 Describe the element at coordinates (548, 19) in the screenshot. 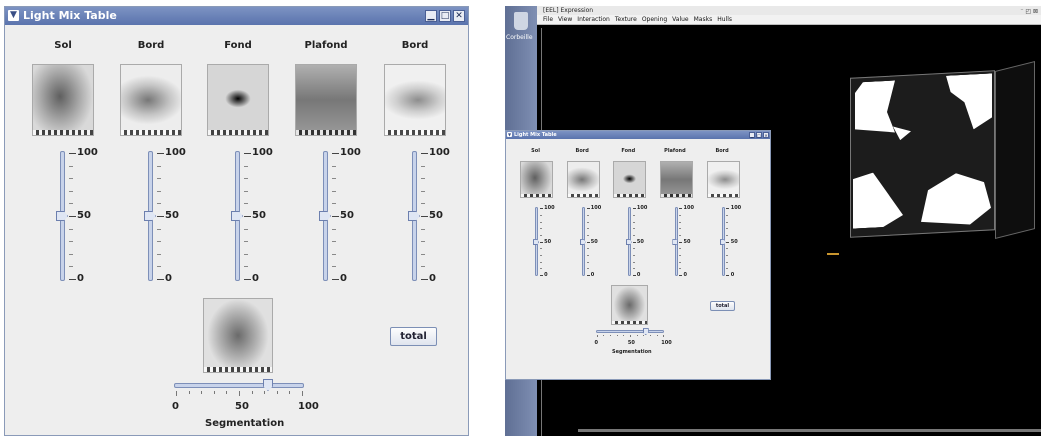

I see `menu-file: File` at that location.